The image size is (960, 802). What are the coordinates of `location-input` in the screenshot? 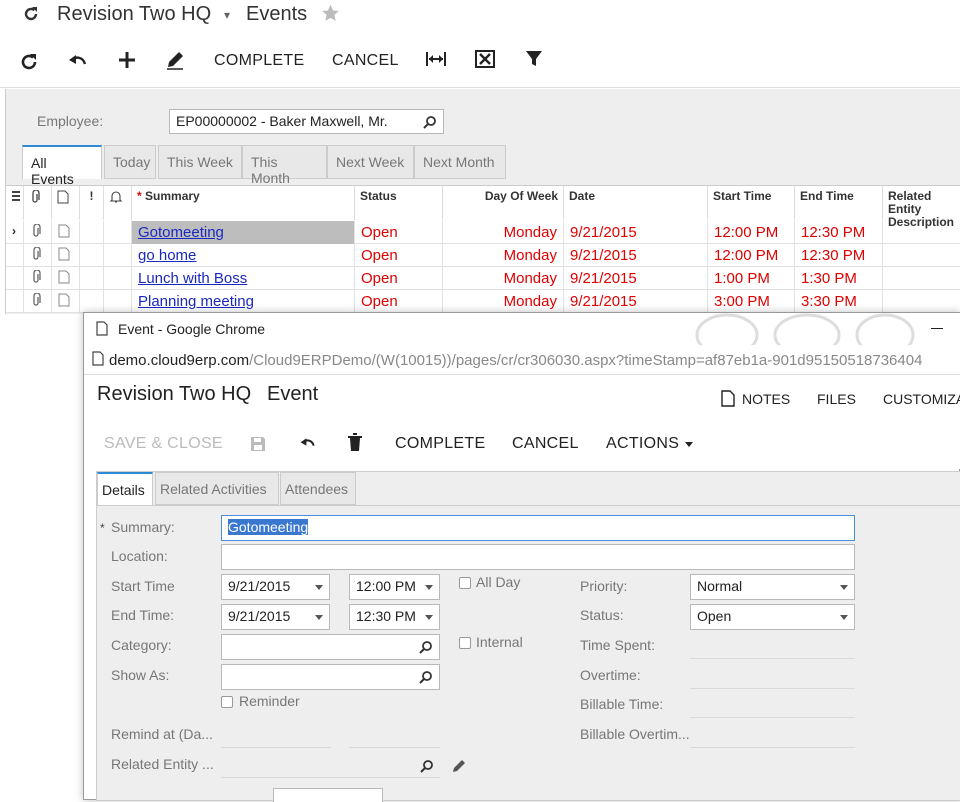 It's located at (538, 557).